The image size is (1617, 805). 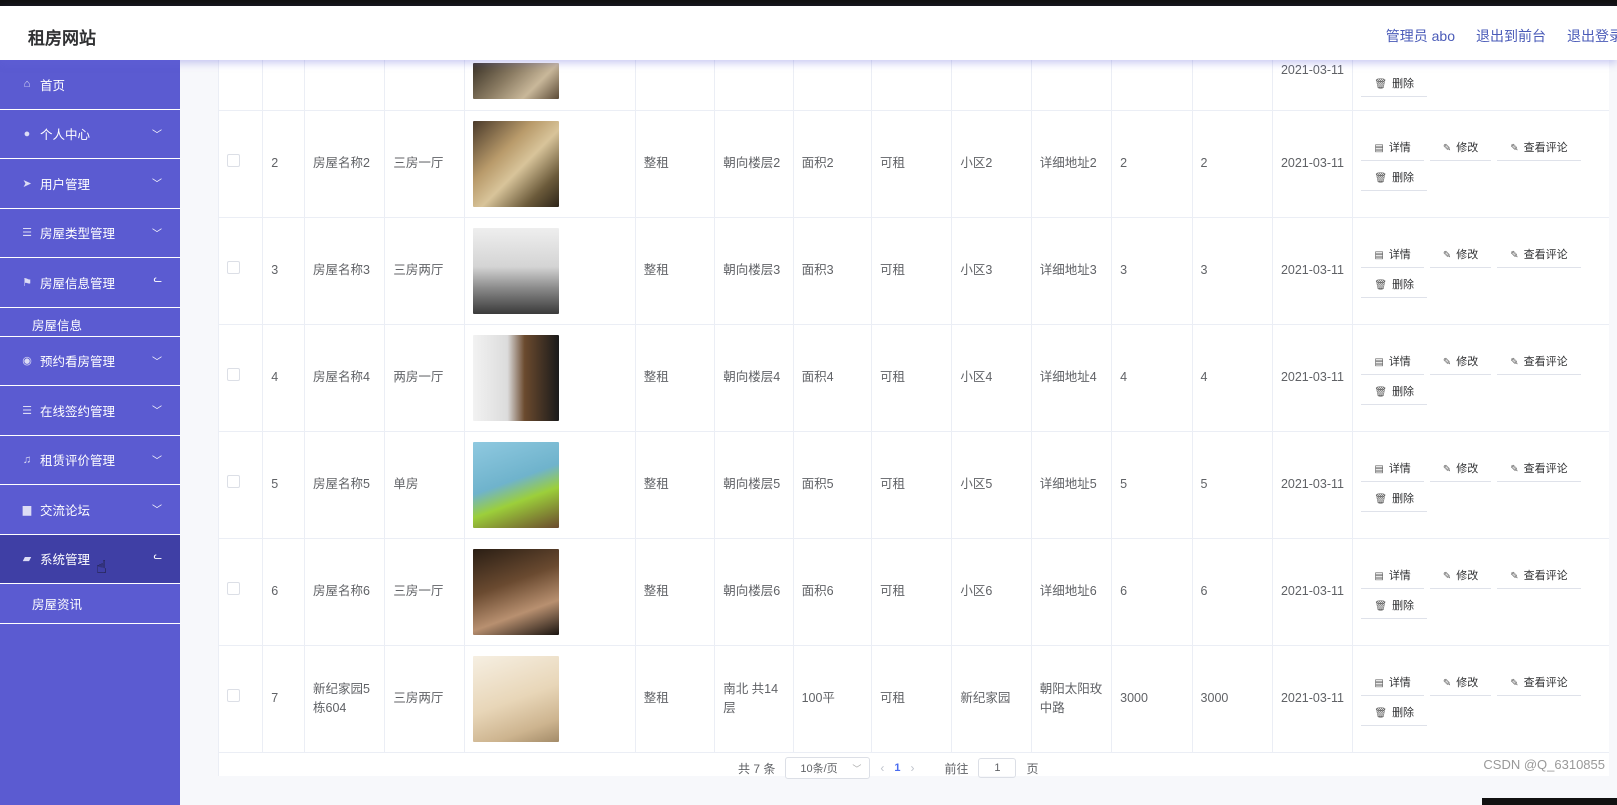 I want to click on sidebar-subitem-news: 房屋资讯, so click(x=90, y=604).